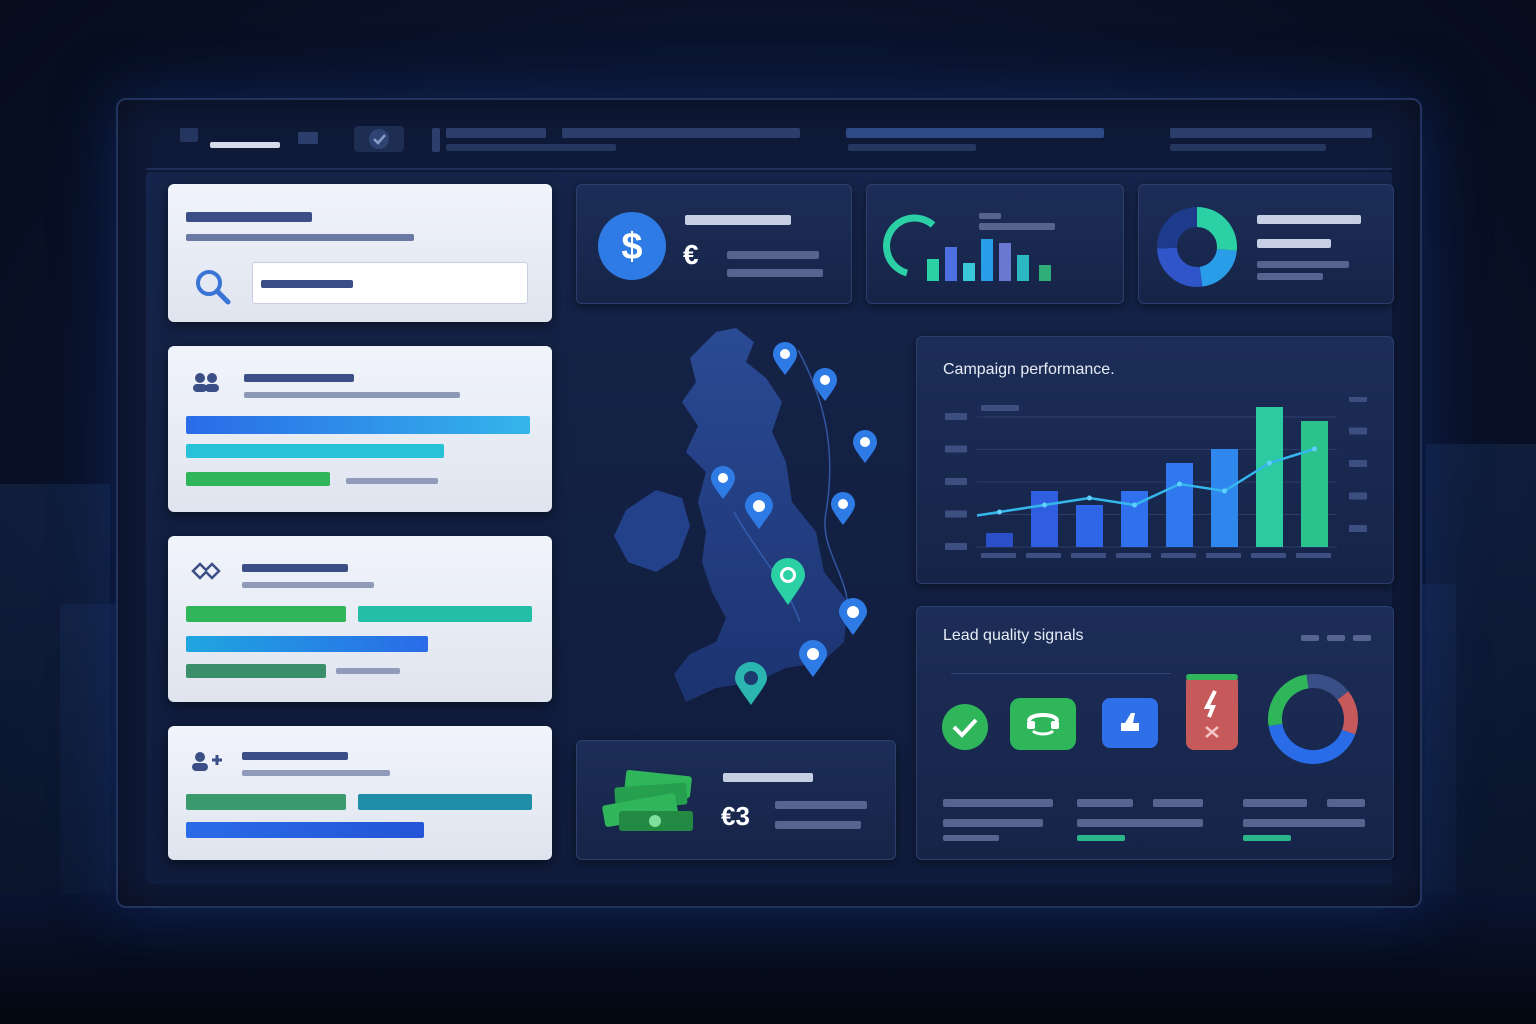 Image resolution: width=1536 pixels, height=1024 pixels. What do you see at coordinates (90, 754) in the screenshot?
I see `background-building` at bounding box center [90, 754].